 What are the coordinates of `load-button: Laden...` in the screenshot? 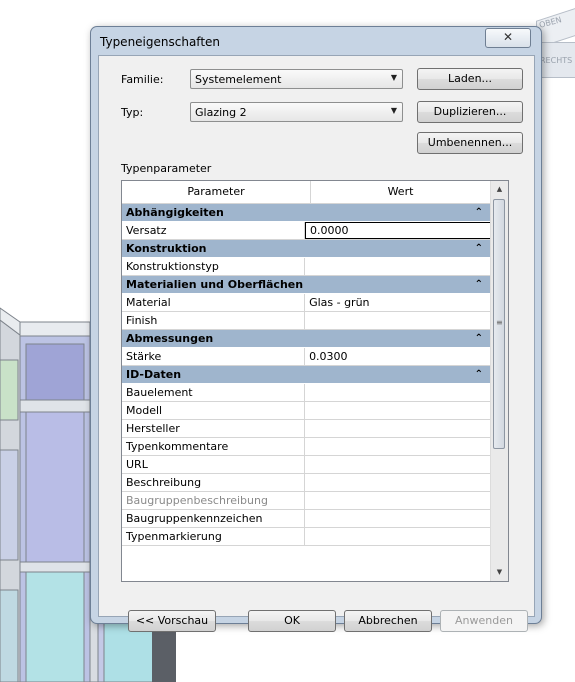 It's located at (470, 79).